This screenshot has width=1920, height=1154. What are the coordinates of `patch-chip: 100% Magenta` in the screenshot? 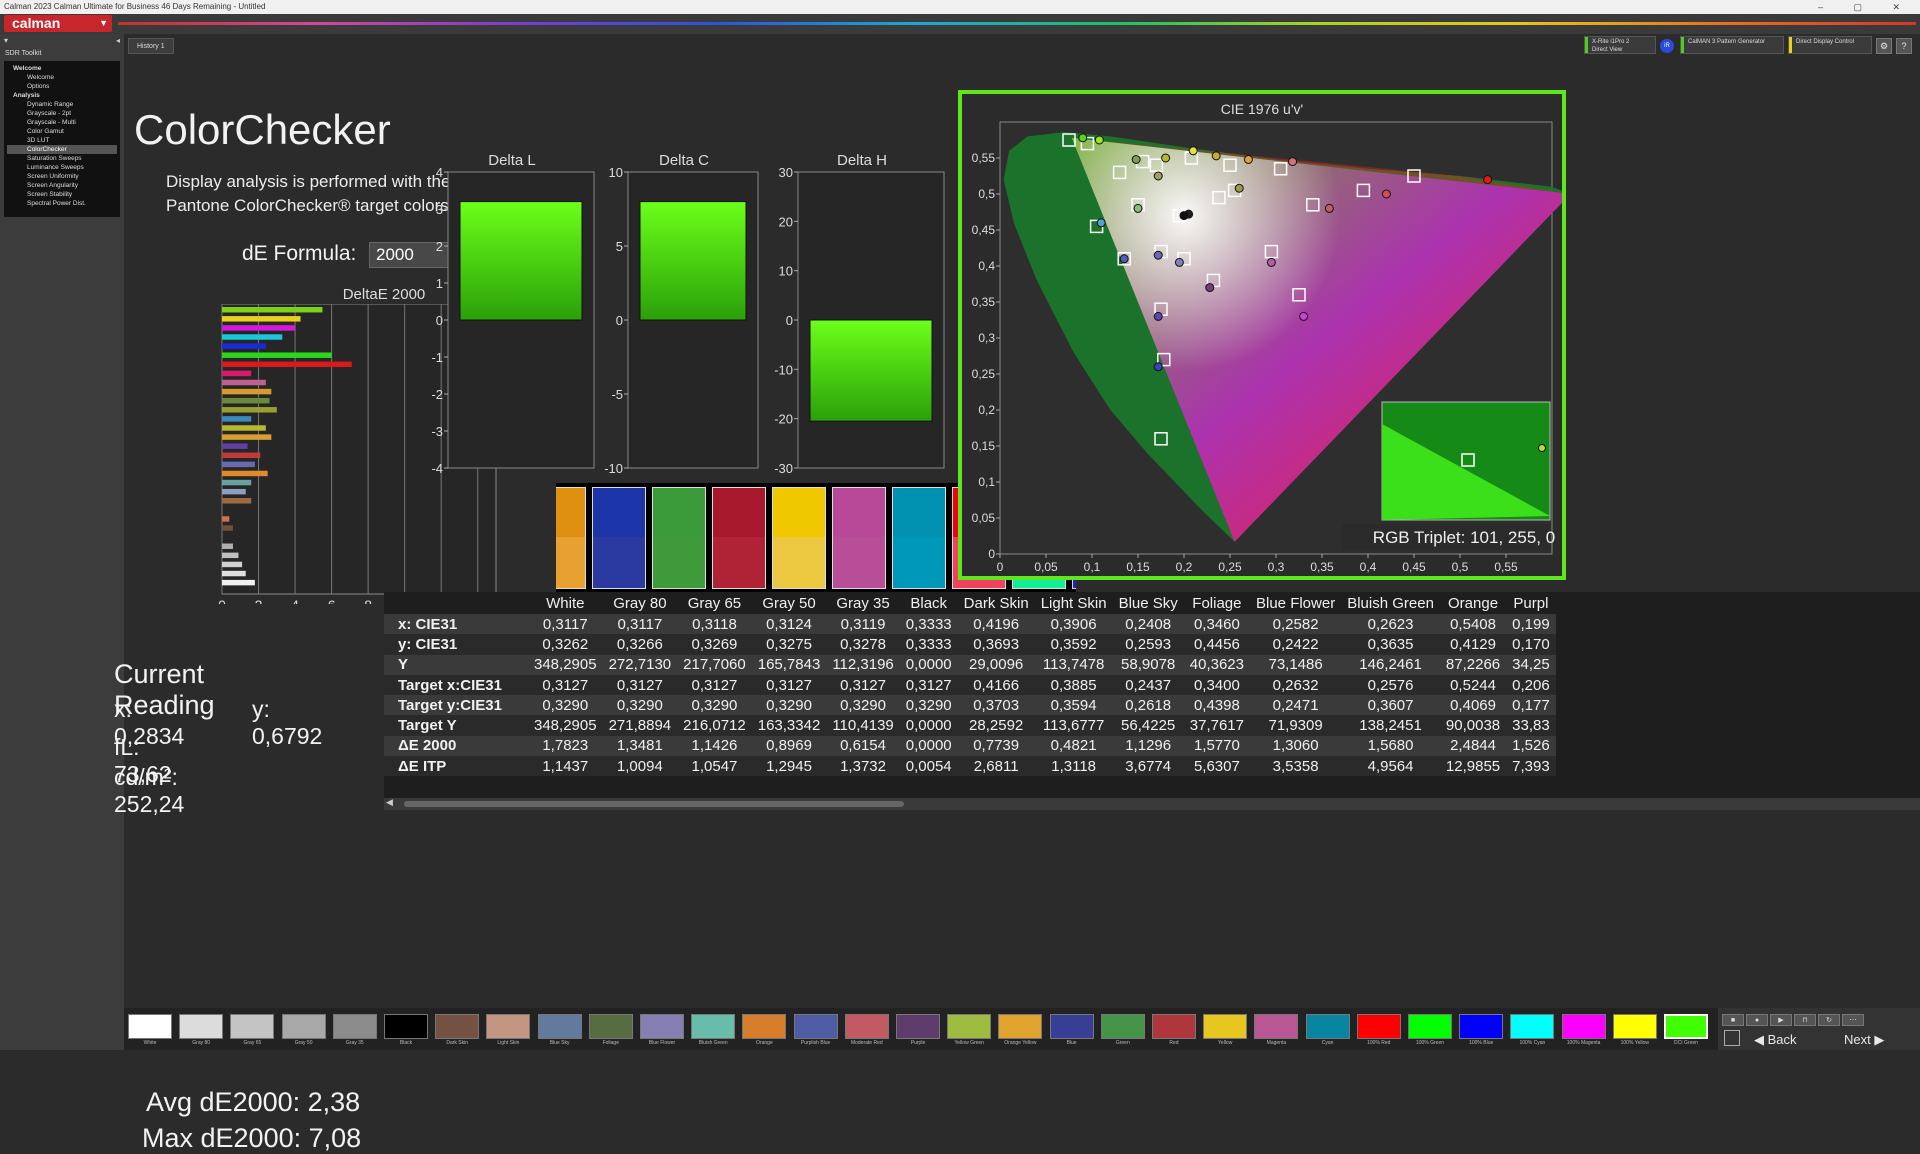 It's located at (1583, 1032).